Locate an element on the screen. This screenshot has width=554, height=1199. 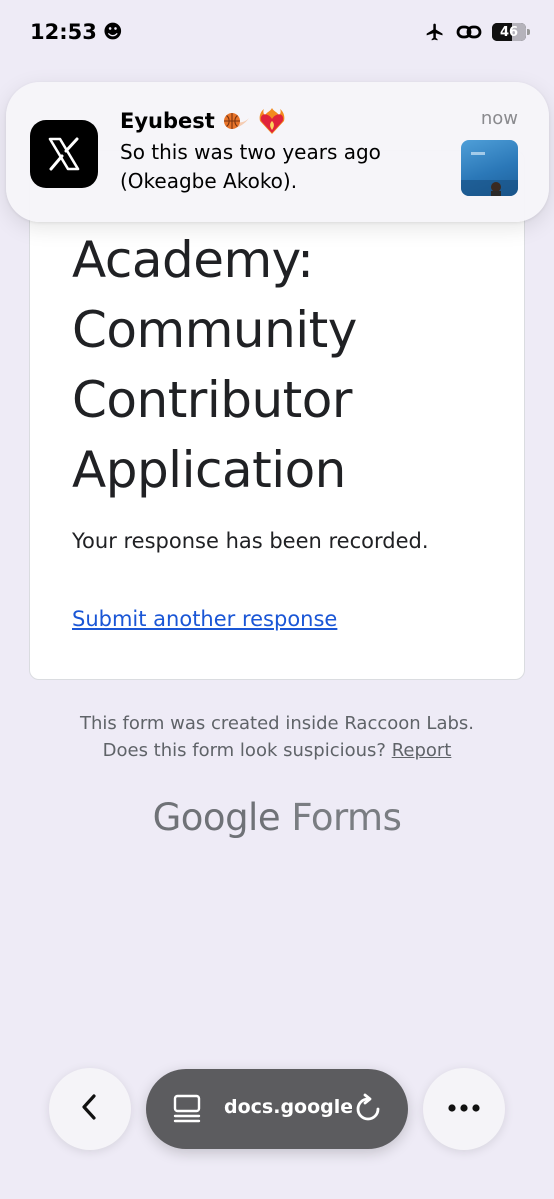
suspicious-line: Does this form look suspicious? Report is located at coordinates (277, 750).